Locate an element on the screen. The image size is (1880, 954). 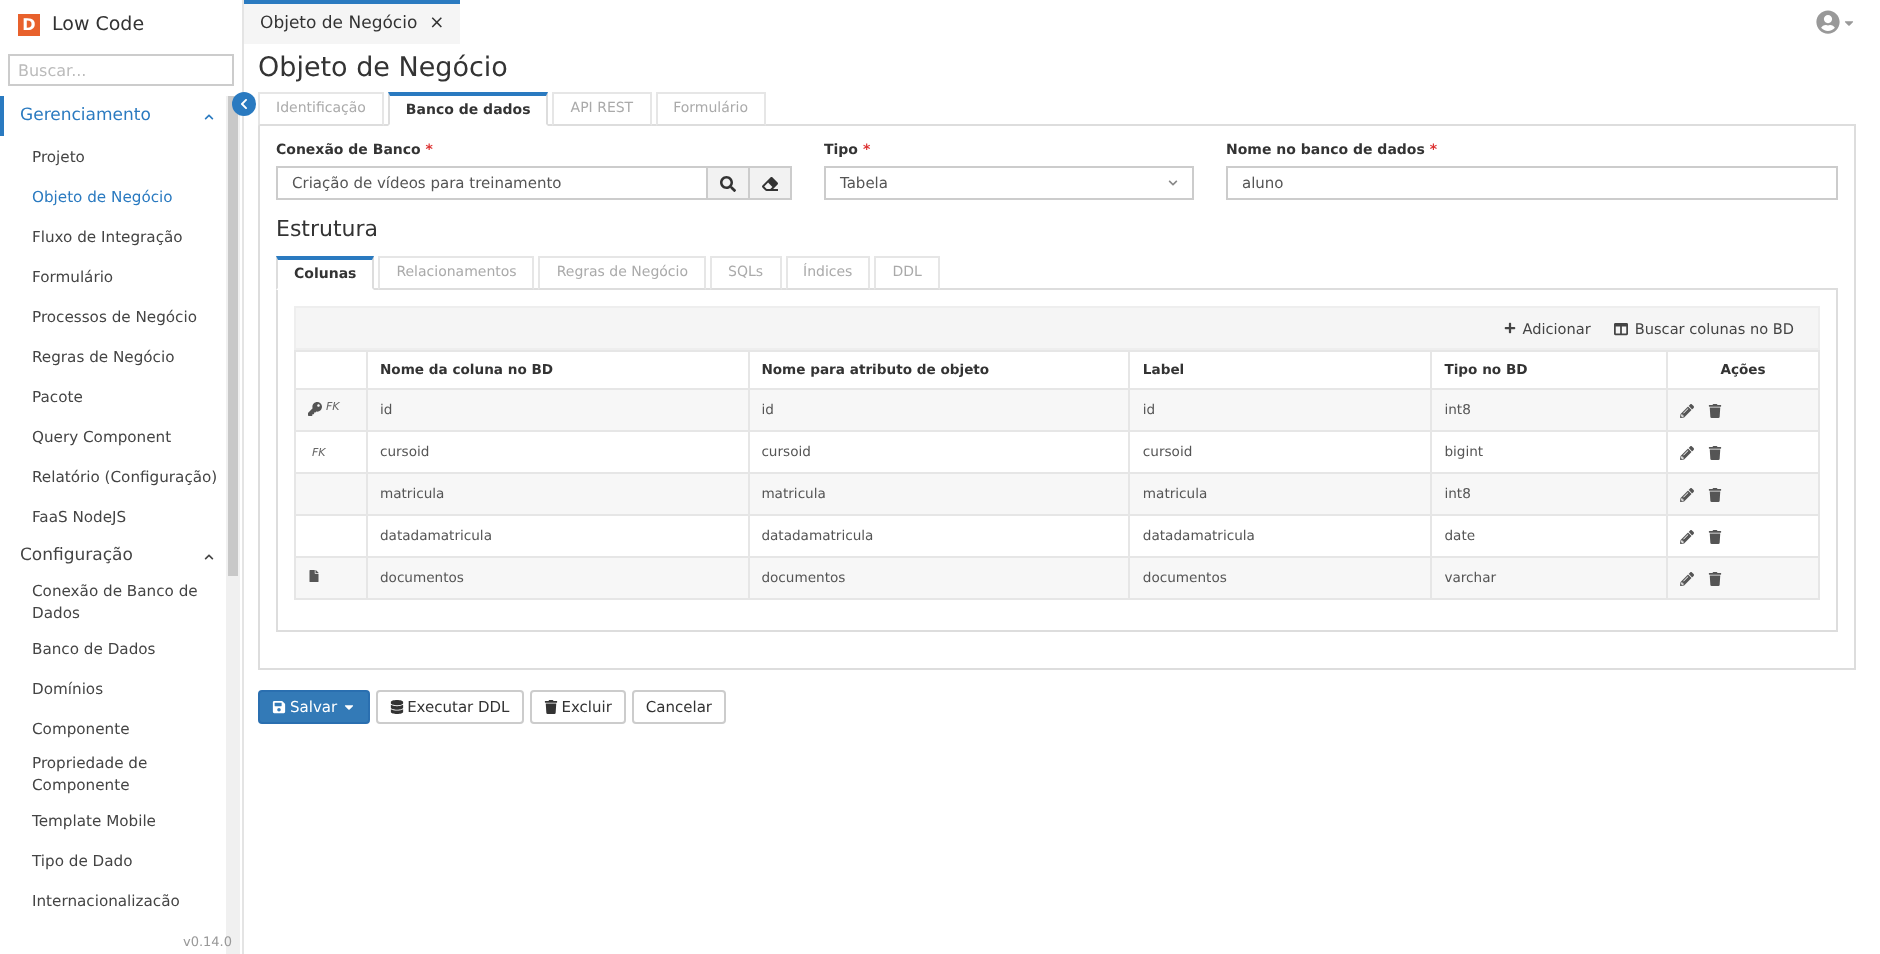
search-icon is located at coordinates (728, 183).